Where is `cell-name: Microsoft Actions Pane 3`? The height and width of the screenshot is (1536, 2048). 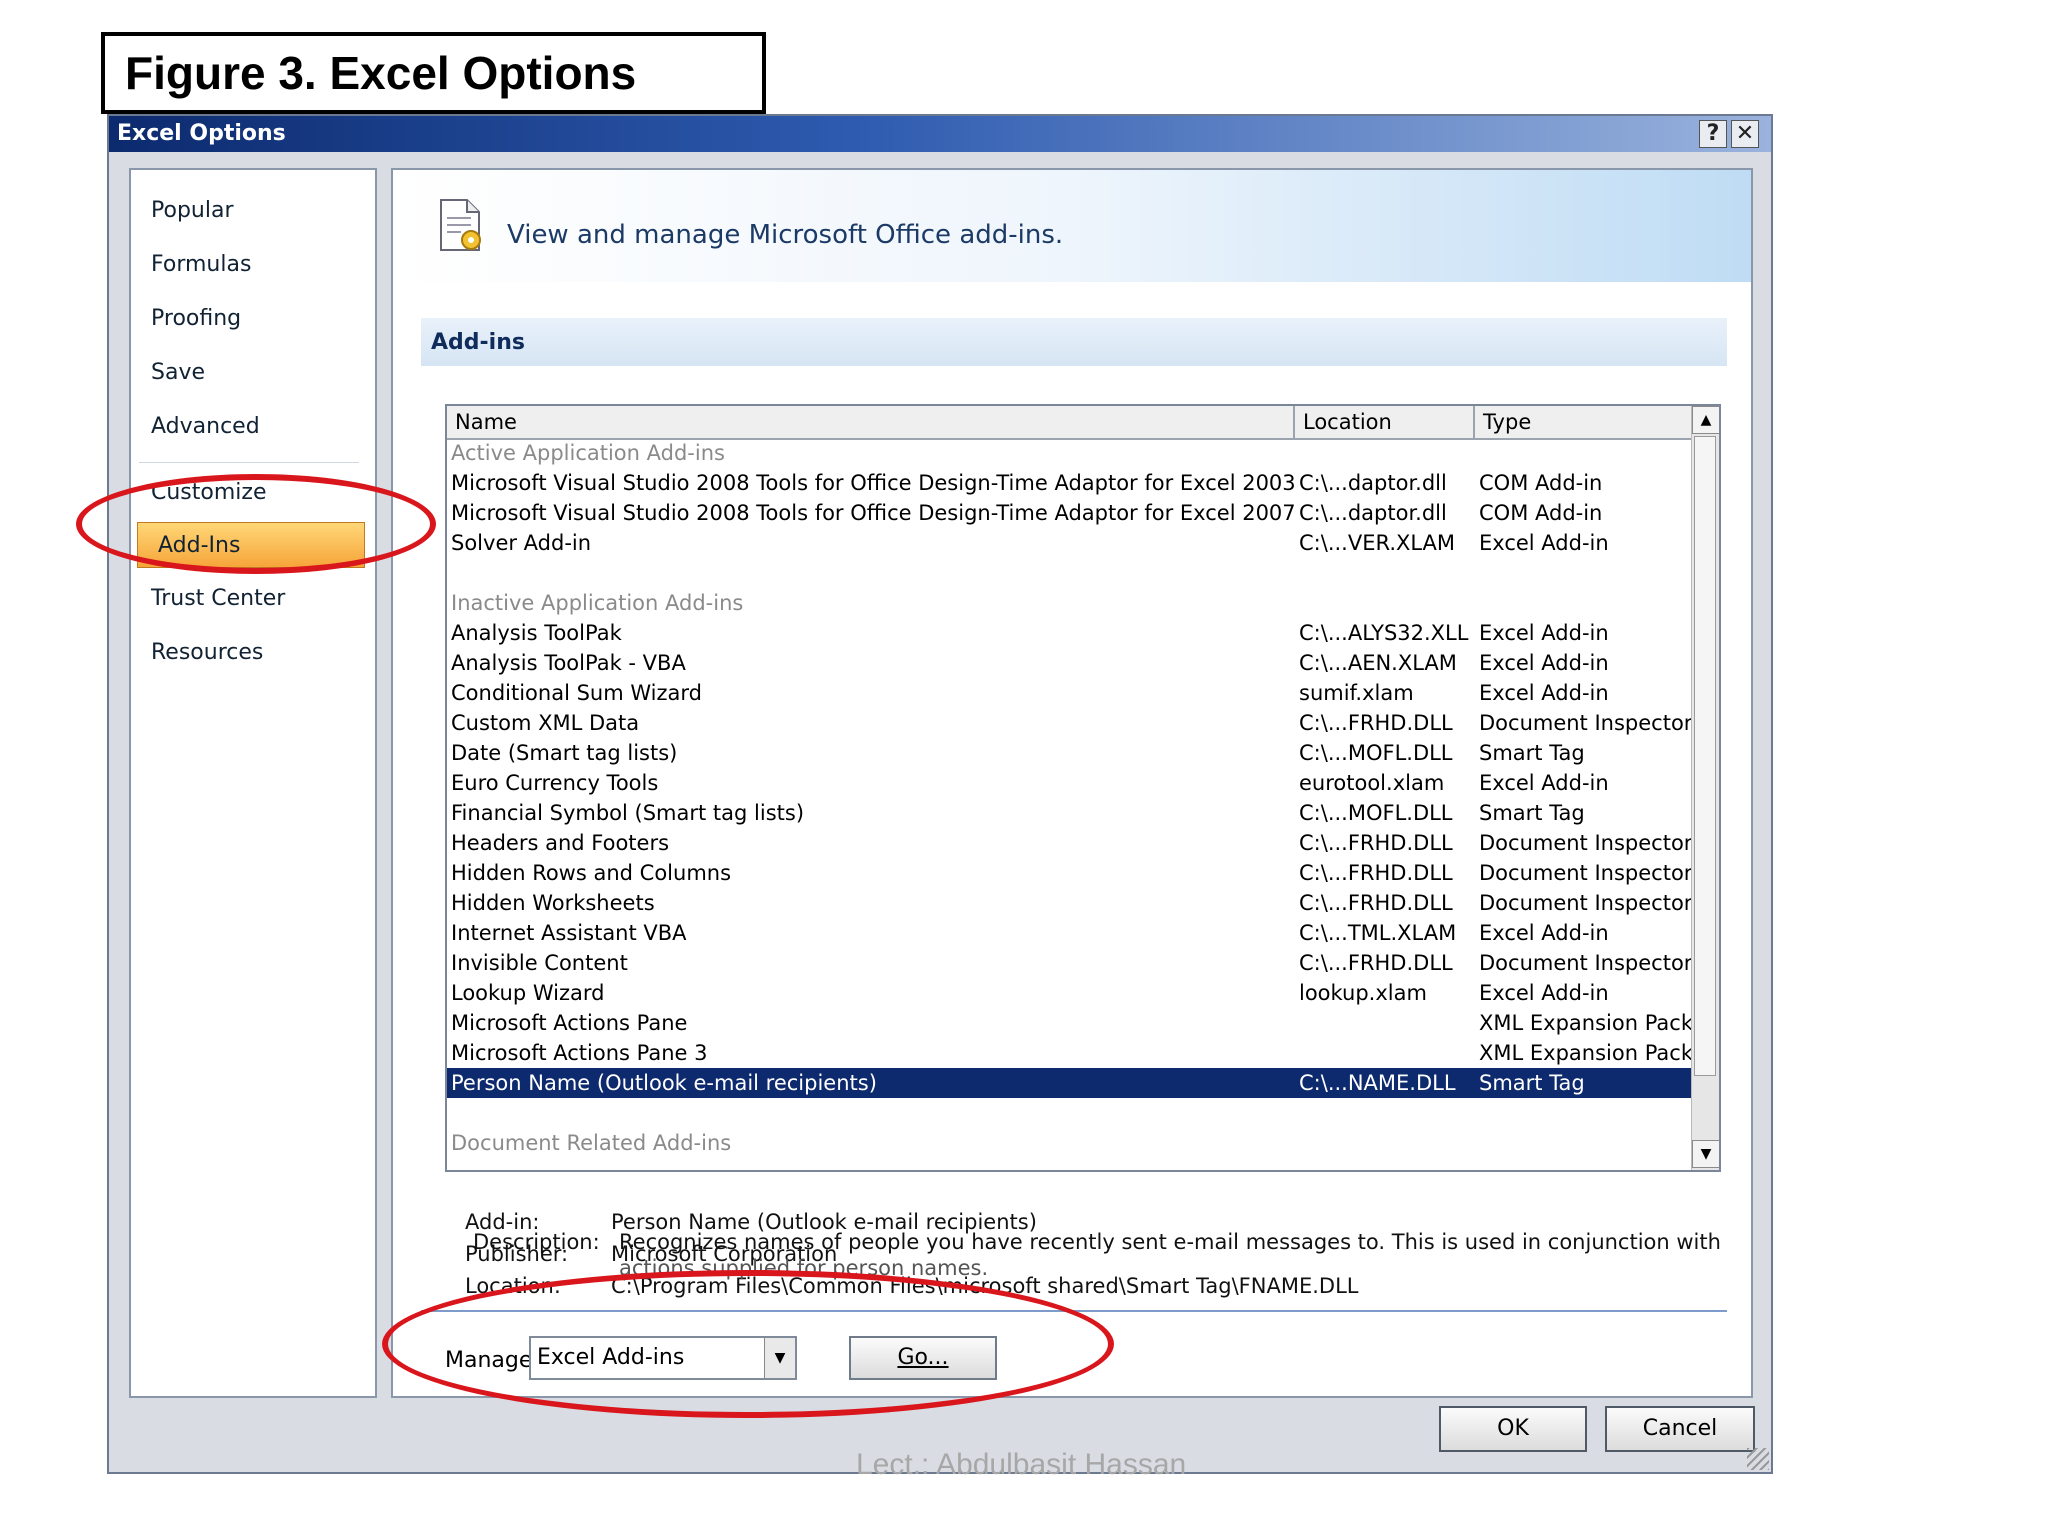
cell-name: Microsoft Actions Pane 3 is located at coordinates (579, 1053).